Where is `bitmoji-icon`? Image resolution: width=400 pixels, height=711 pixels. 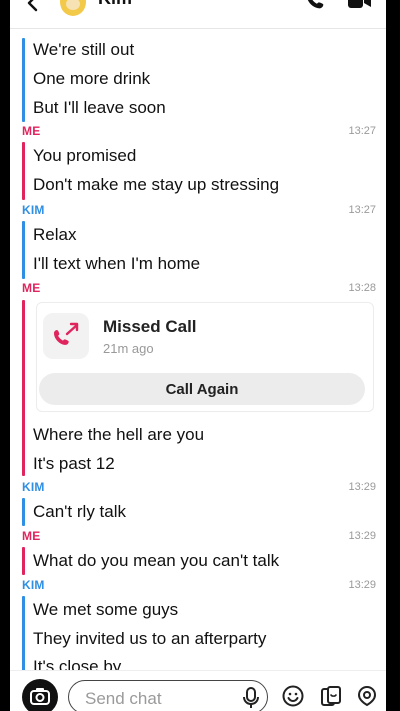 bitmoji-icon is located at coordinates (367, 696).